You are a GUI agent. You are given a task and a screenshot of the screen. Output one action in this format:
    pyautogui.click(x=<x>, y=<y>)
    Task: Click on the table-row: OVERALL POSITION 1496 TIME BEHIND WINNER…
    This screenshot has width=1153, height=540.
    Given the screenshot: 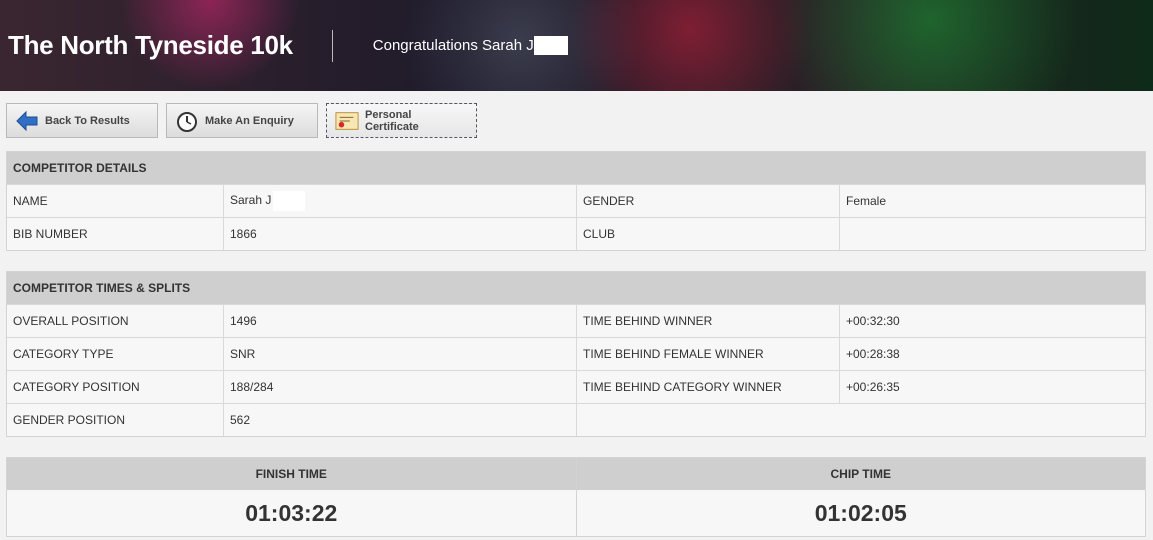 What is the action you would take?
    pyautogui.click(x=576, y=321)
    